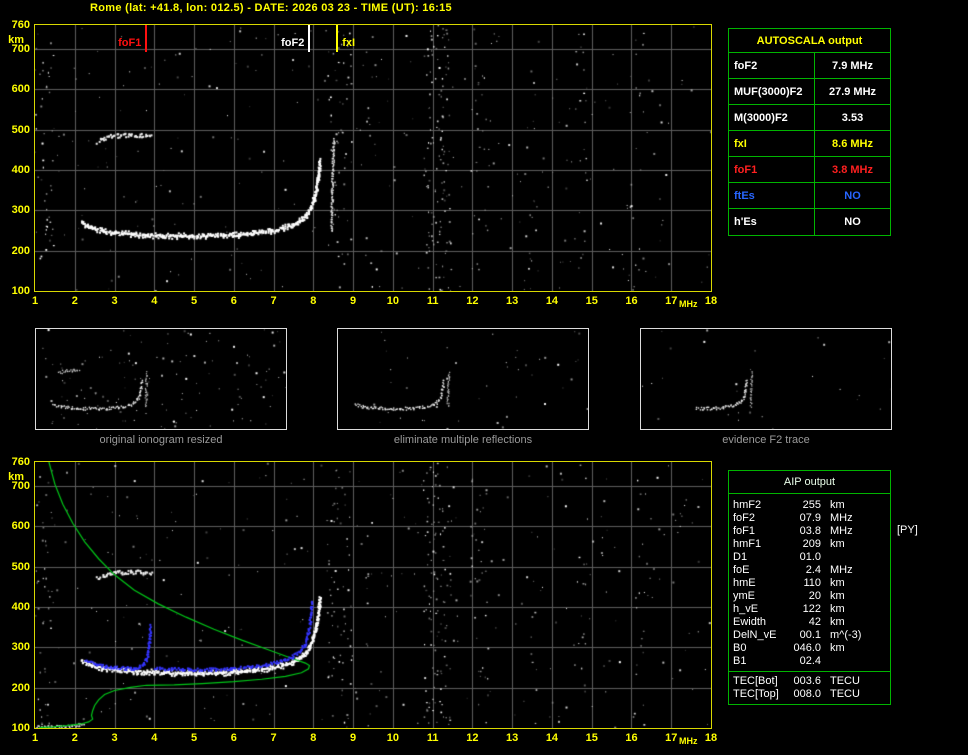 The image size is (968, 755). I want to click on table-row: hmF2 255 km, so click(809, 505).